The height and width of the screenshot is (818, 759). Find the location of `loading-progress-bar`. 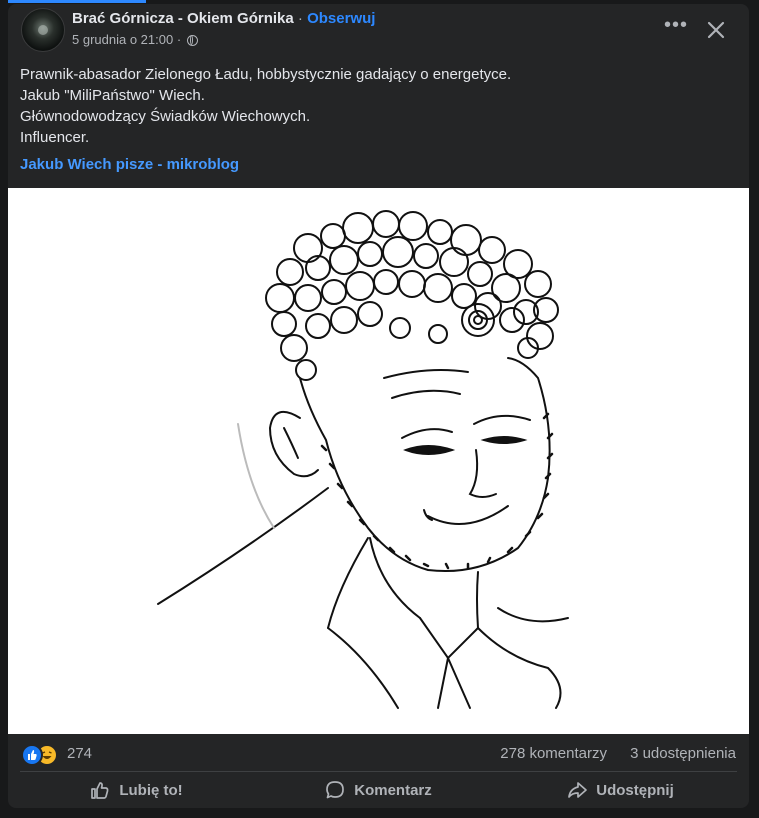

loading-progress-bar is located at coordinates (77, 1).